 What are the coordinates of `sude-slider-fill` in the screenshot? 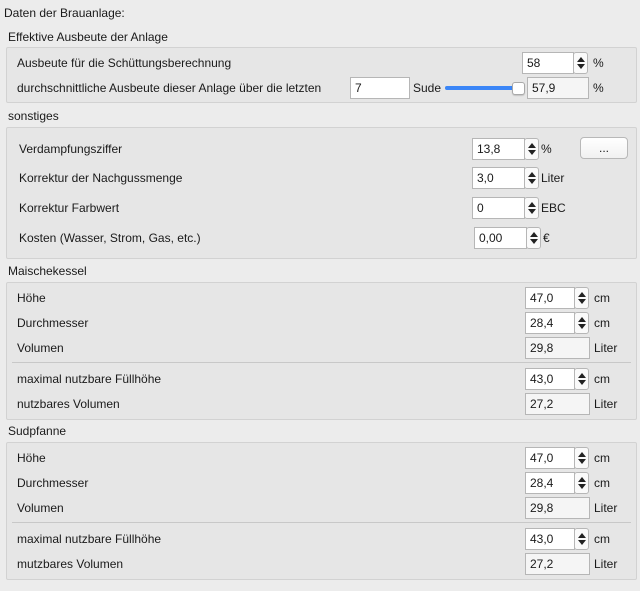 It's located at (481, 88).